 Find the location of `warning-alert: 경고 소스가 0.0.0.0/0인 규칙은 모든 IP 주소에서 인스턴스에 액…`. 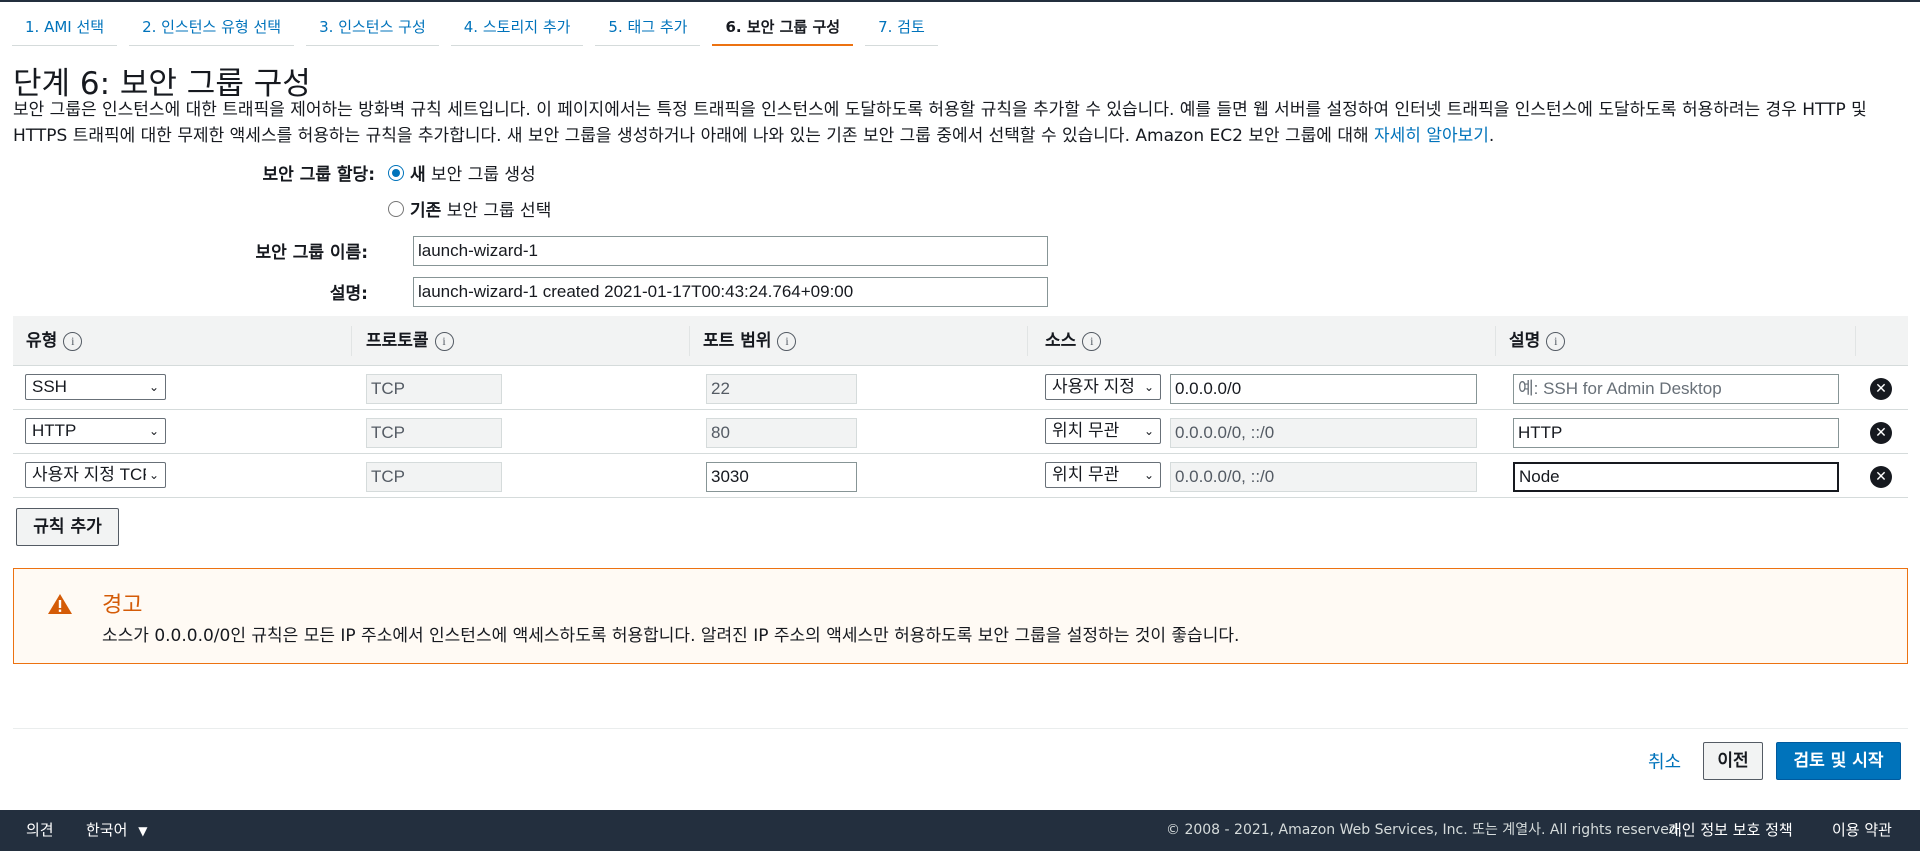

warning-alert: 경고 소스가 0.0.0.0/0인 규칙은 모든 IP 주소에서 인스턴스에 액… is located at coordinates (960, 616).